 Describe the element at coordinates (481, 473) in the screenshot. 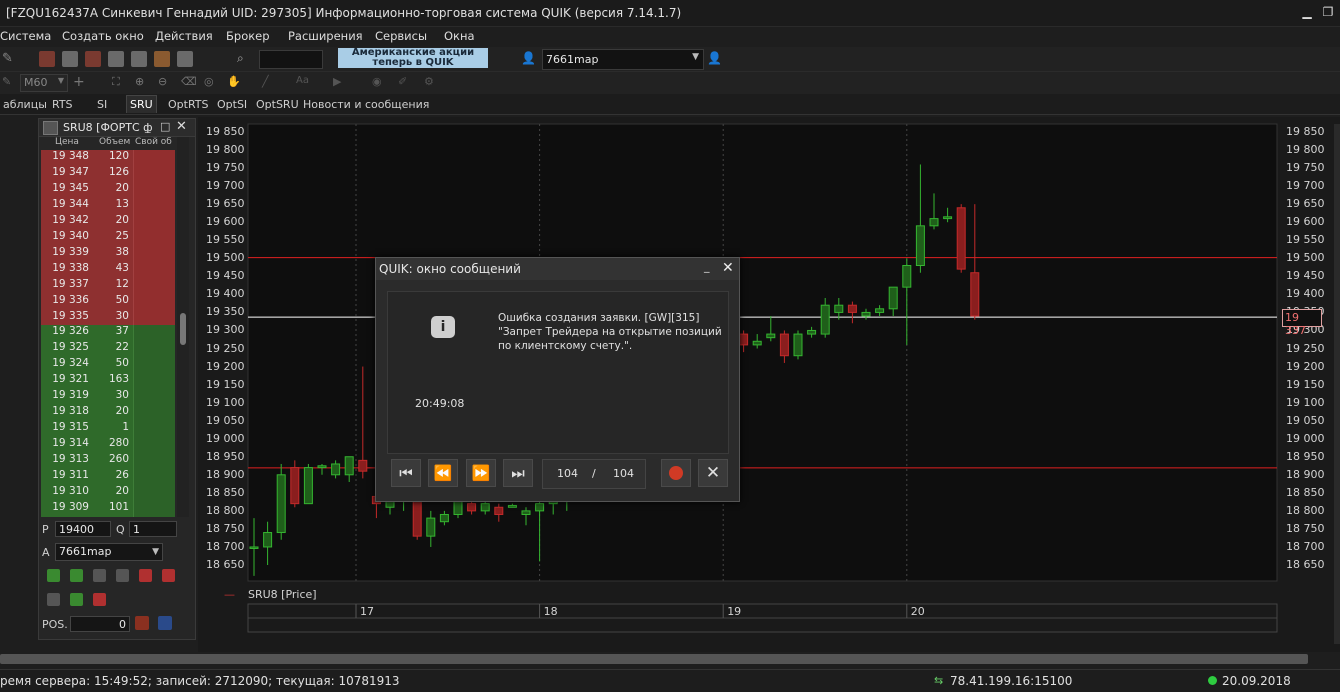

I see `next-message-button: ⏩` at that location.